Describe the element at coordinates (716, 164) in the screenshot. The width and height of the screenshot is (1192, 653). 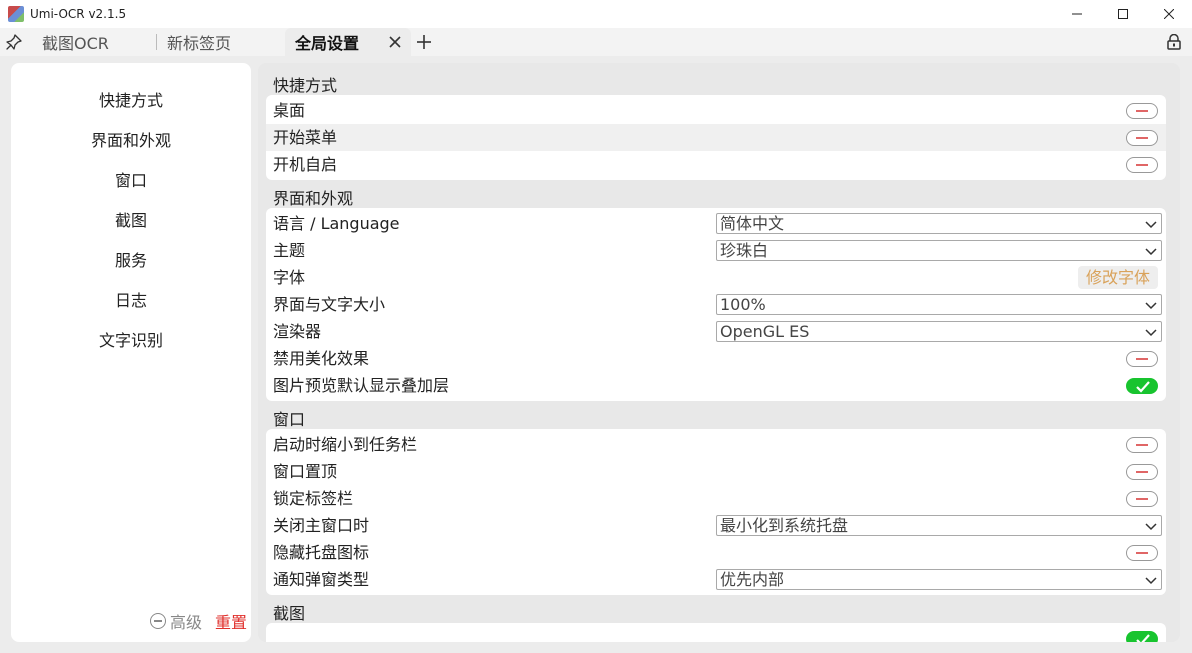
I see `setting-row-autostart: 开机自启` at that location.